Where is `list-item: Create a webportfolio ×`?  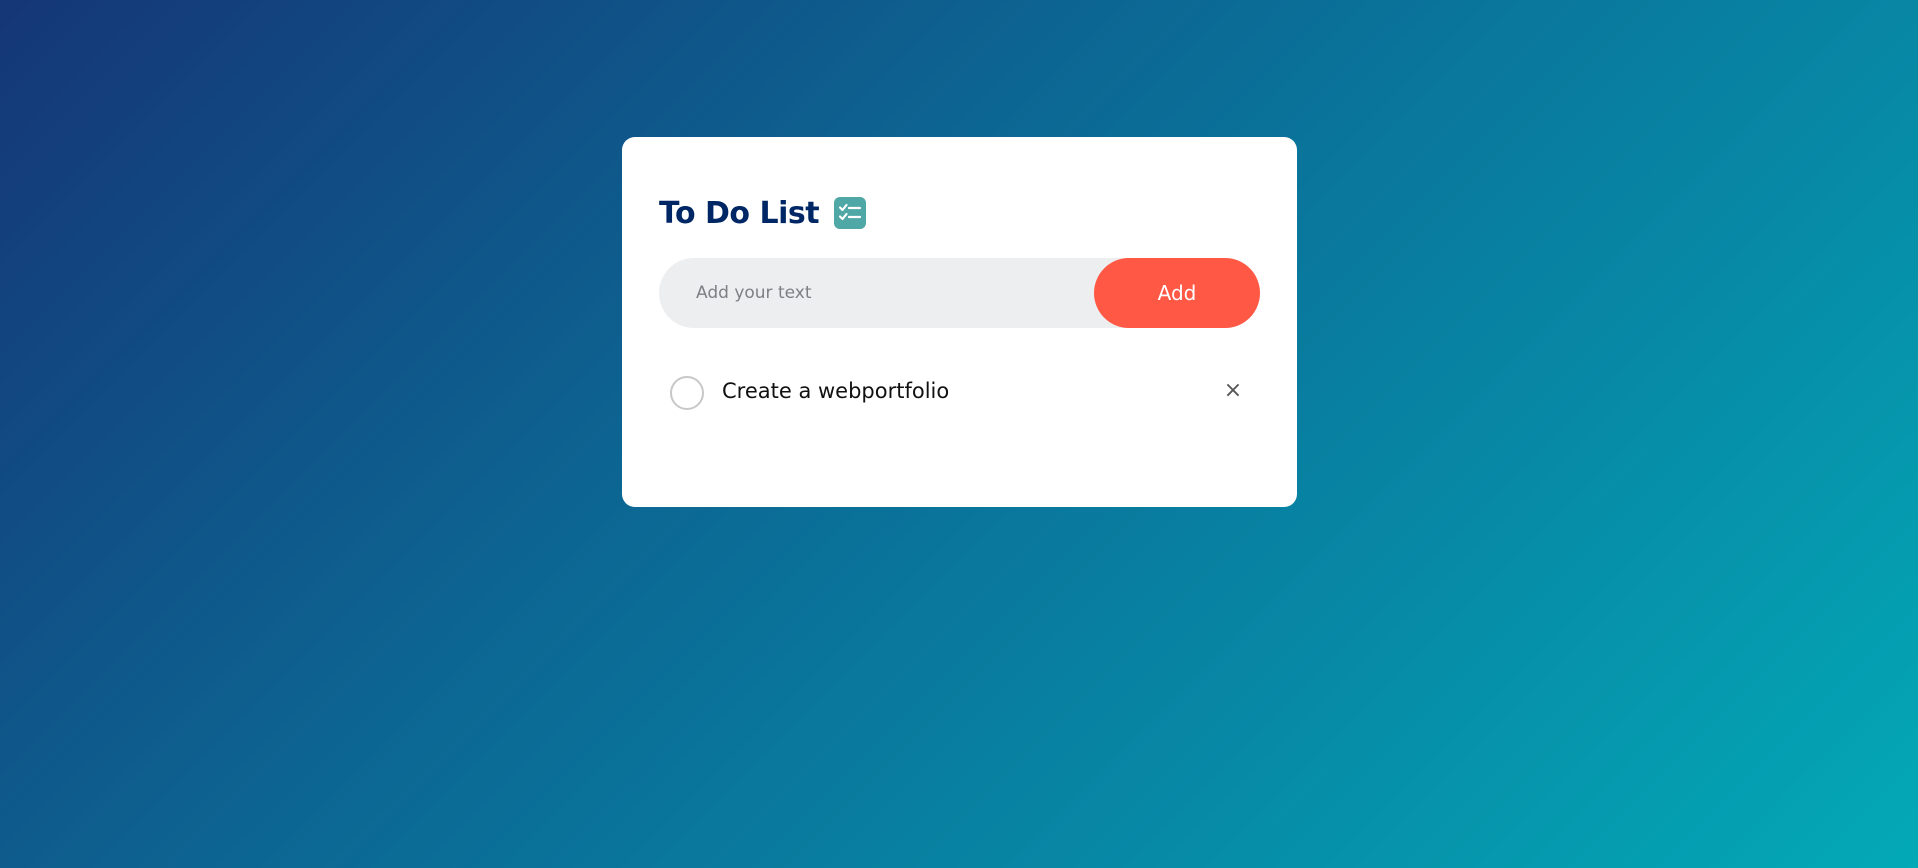
list-item: Create a webportfolio × is located at coordinates (959, 393).